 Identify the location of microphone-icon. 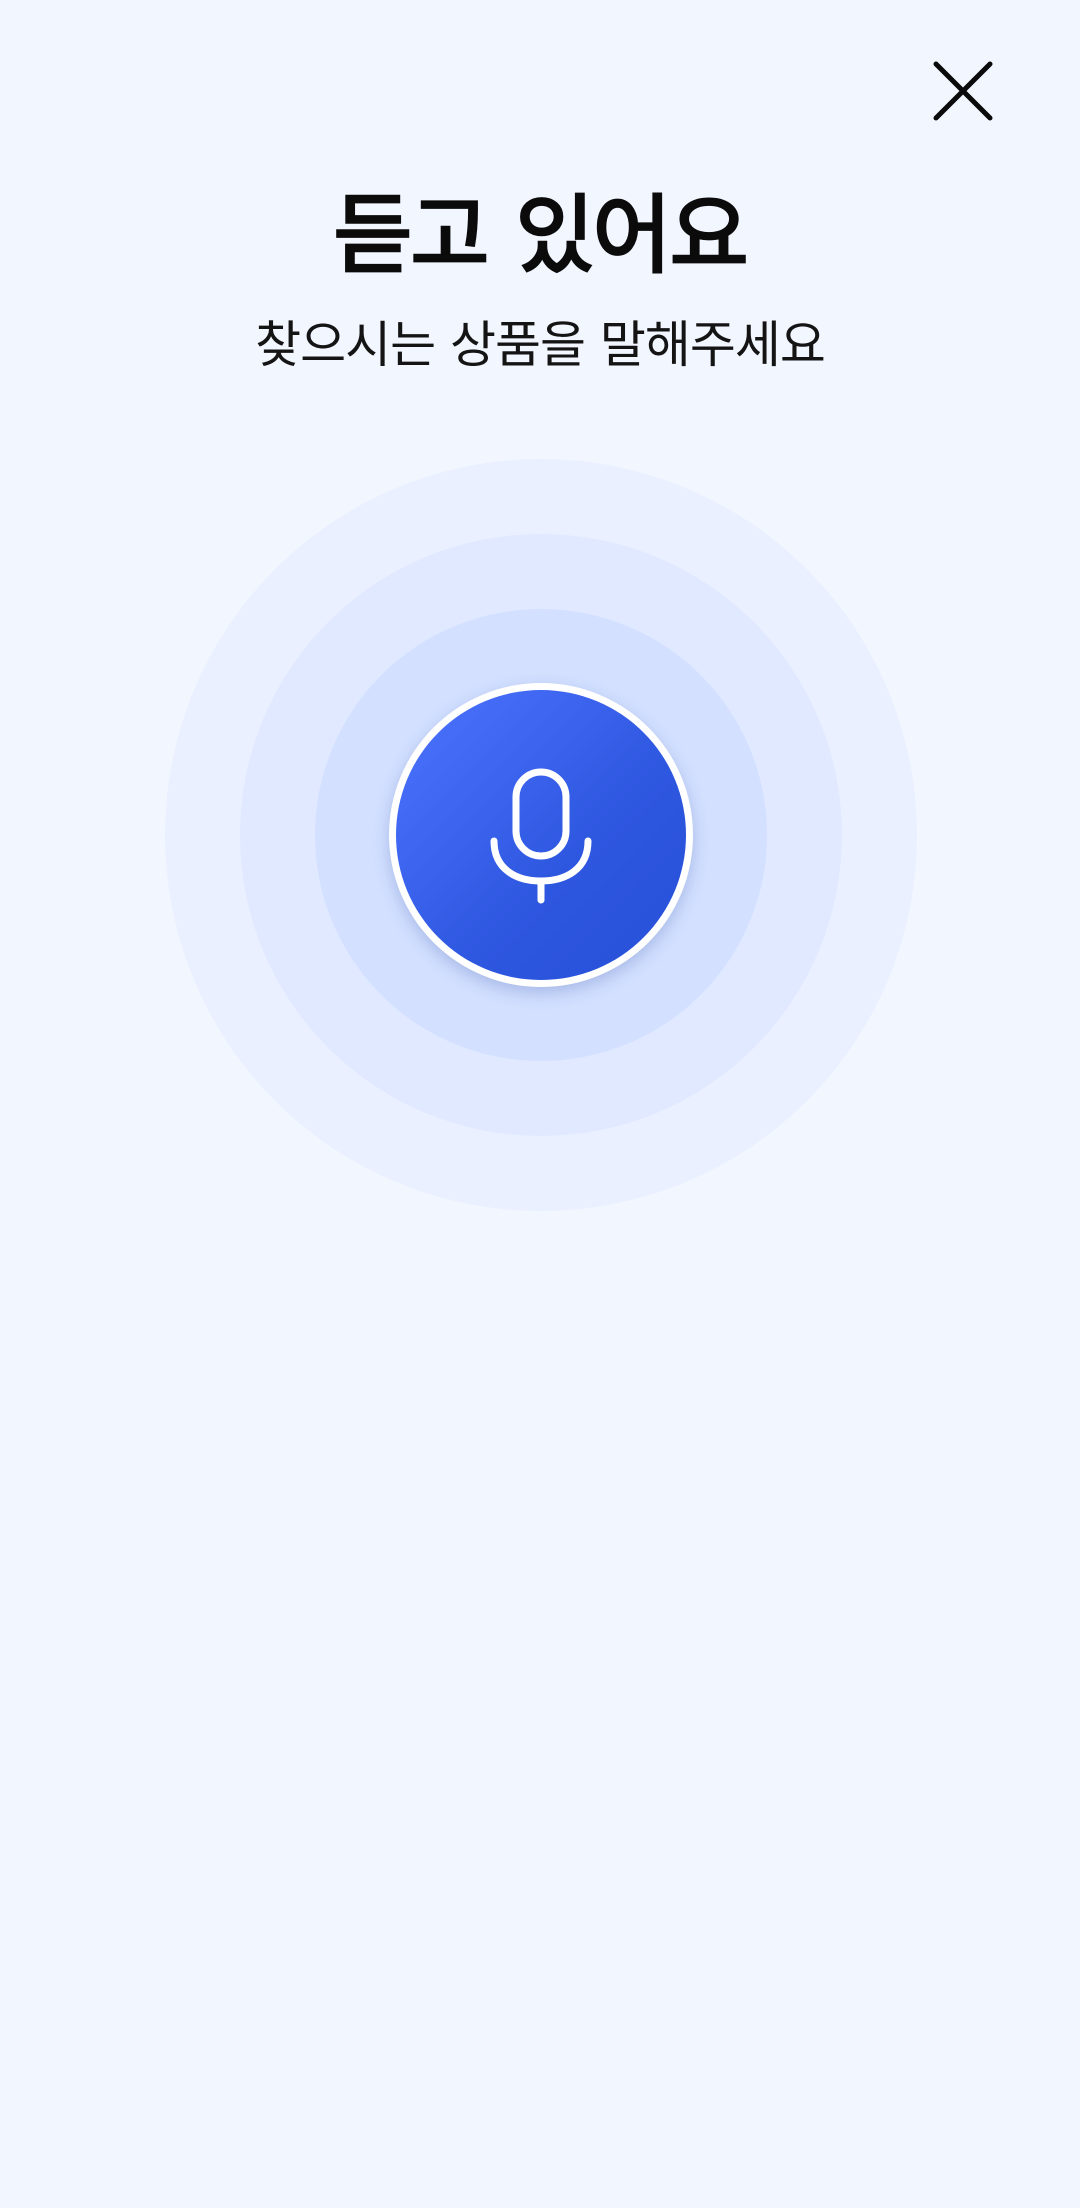
(541, 836).